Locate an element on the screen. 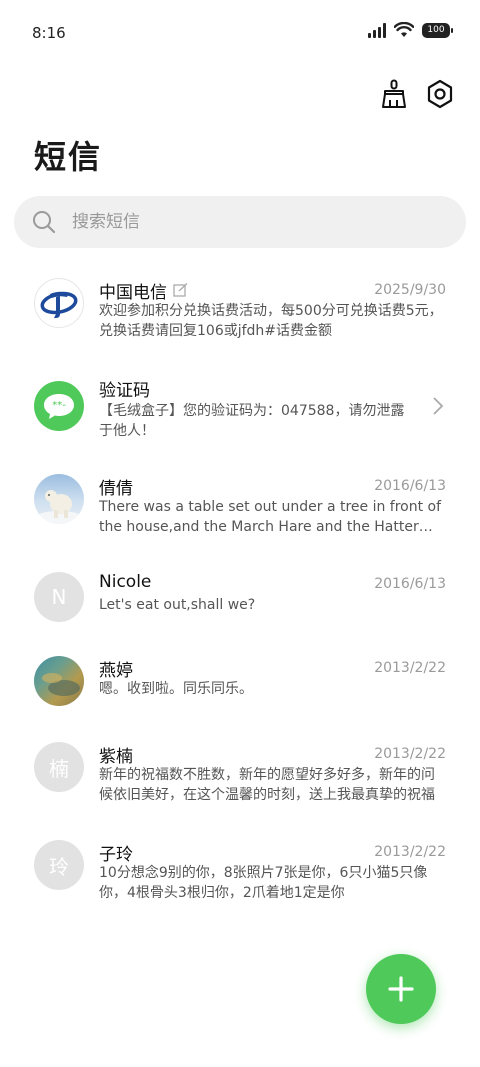  avatar: **- is located at coordinates (59, 406).